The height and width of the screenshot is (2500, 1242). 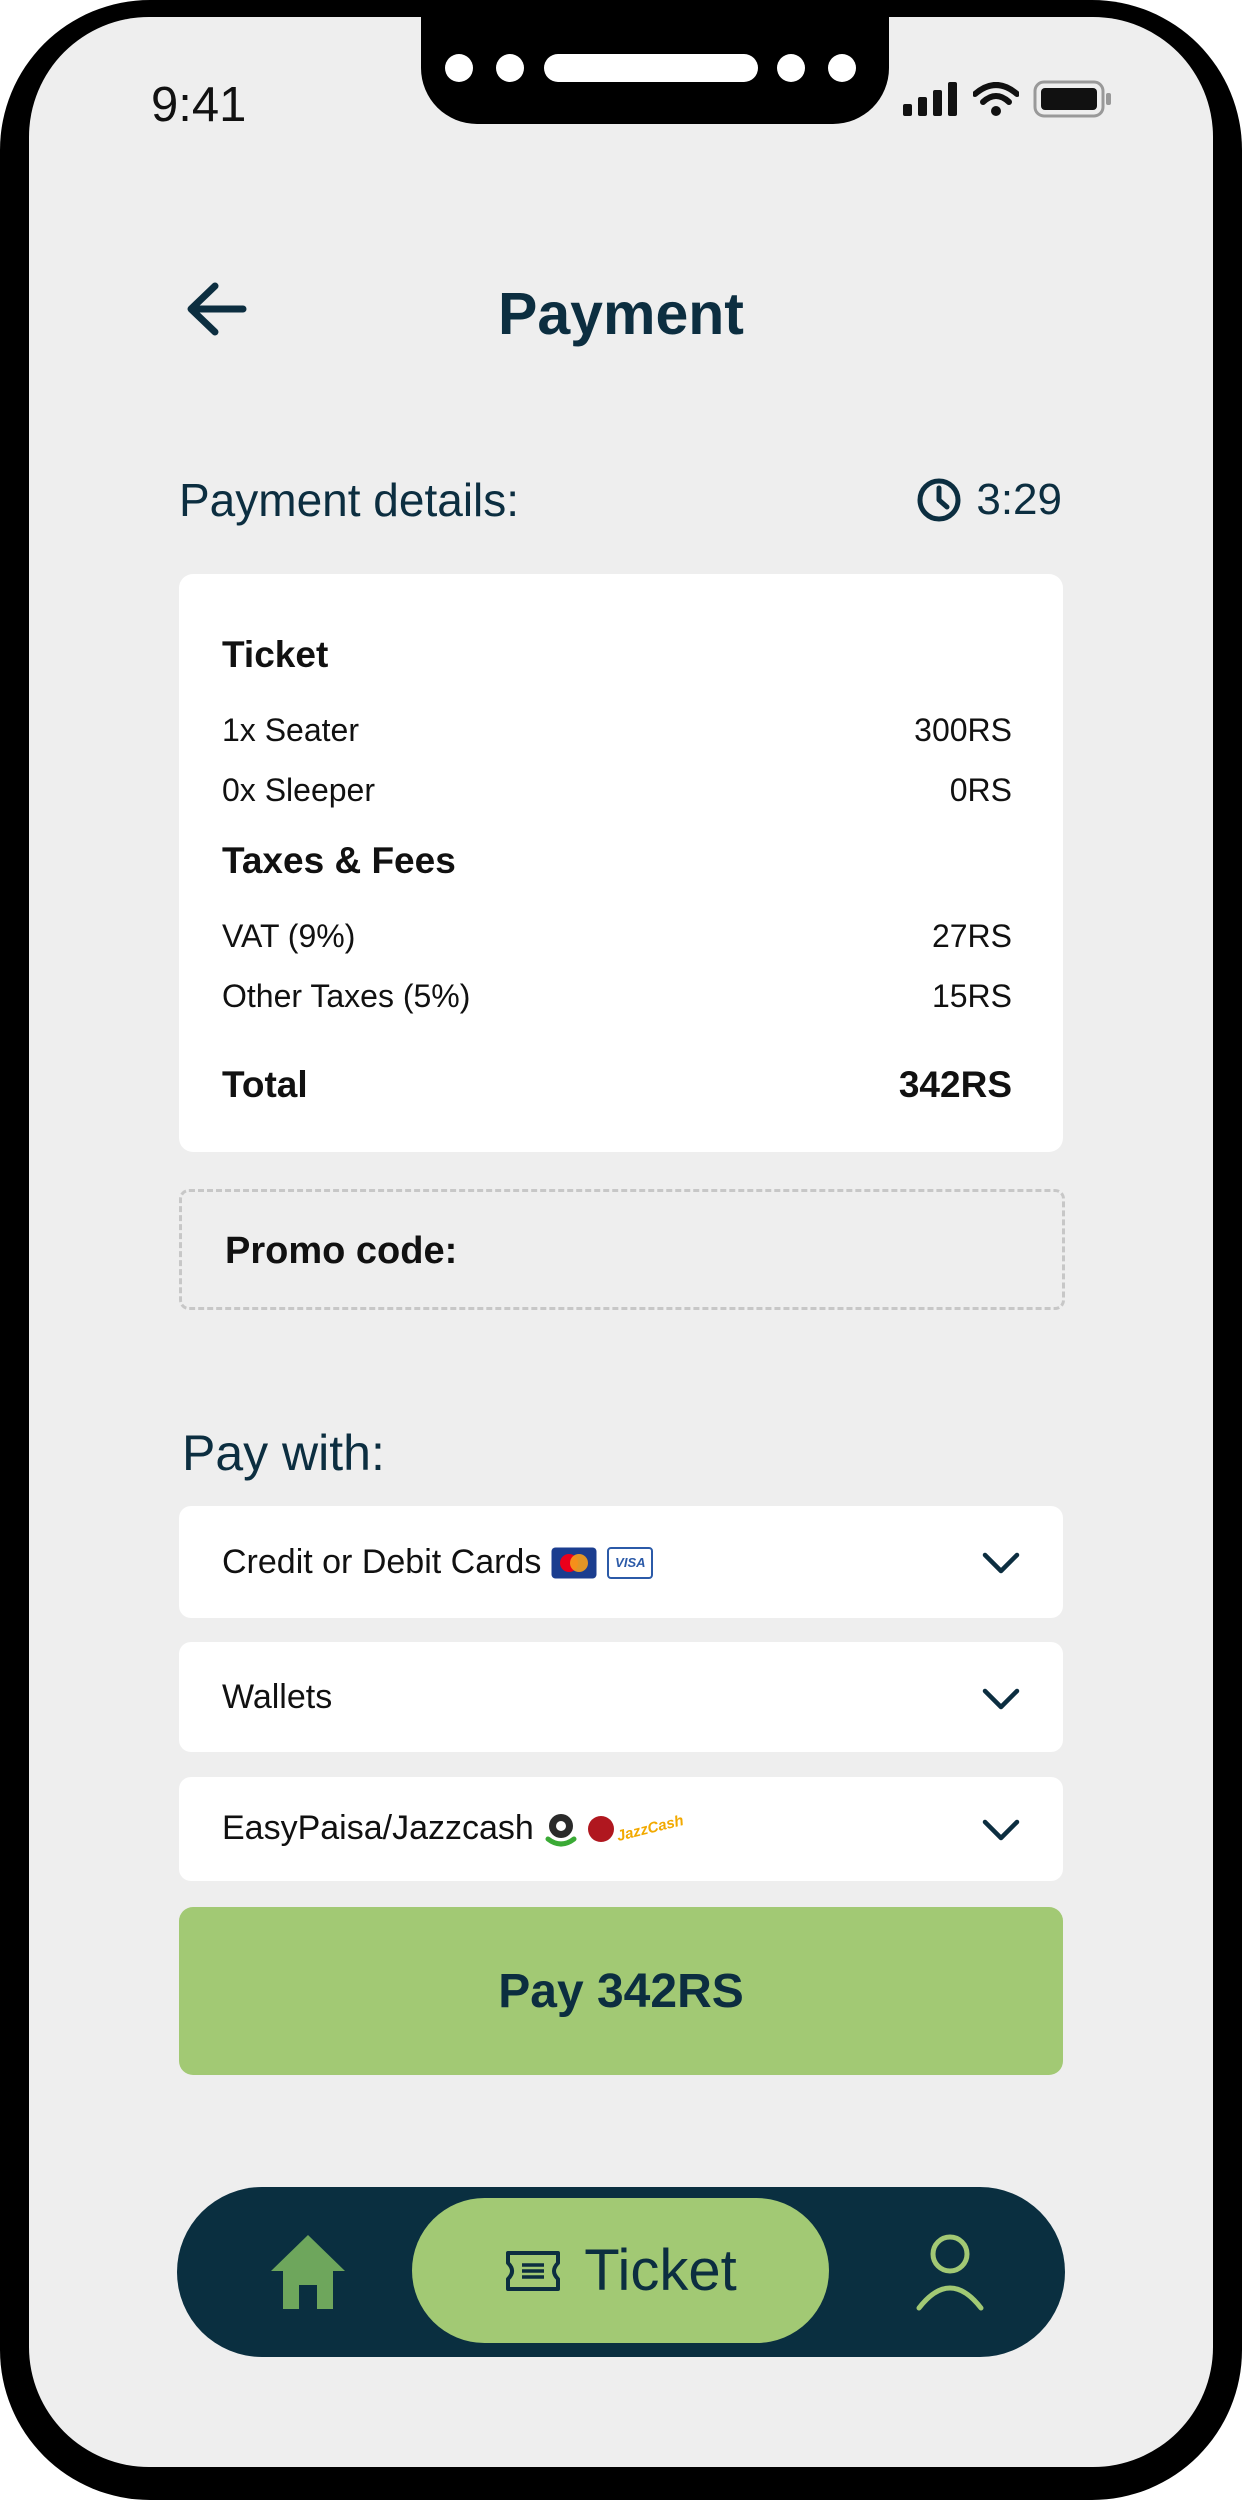 I want to click on payment-method-label-row: EasyPaisa/Jazzcash JazzCash, so click(x=453, y=1828).